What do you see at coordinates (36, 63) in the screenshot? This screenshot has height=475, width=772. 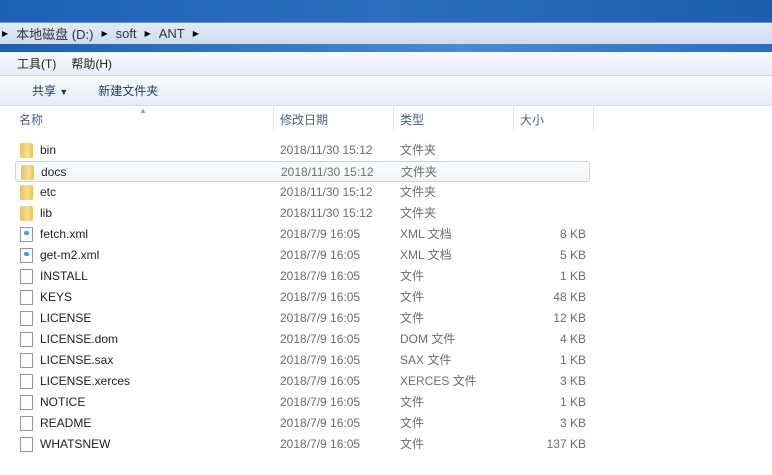 I see `menu-tools: 工具(T)` at bounding box center [36, 63].